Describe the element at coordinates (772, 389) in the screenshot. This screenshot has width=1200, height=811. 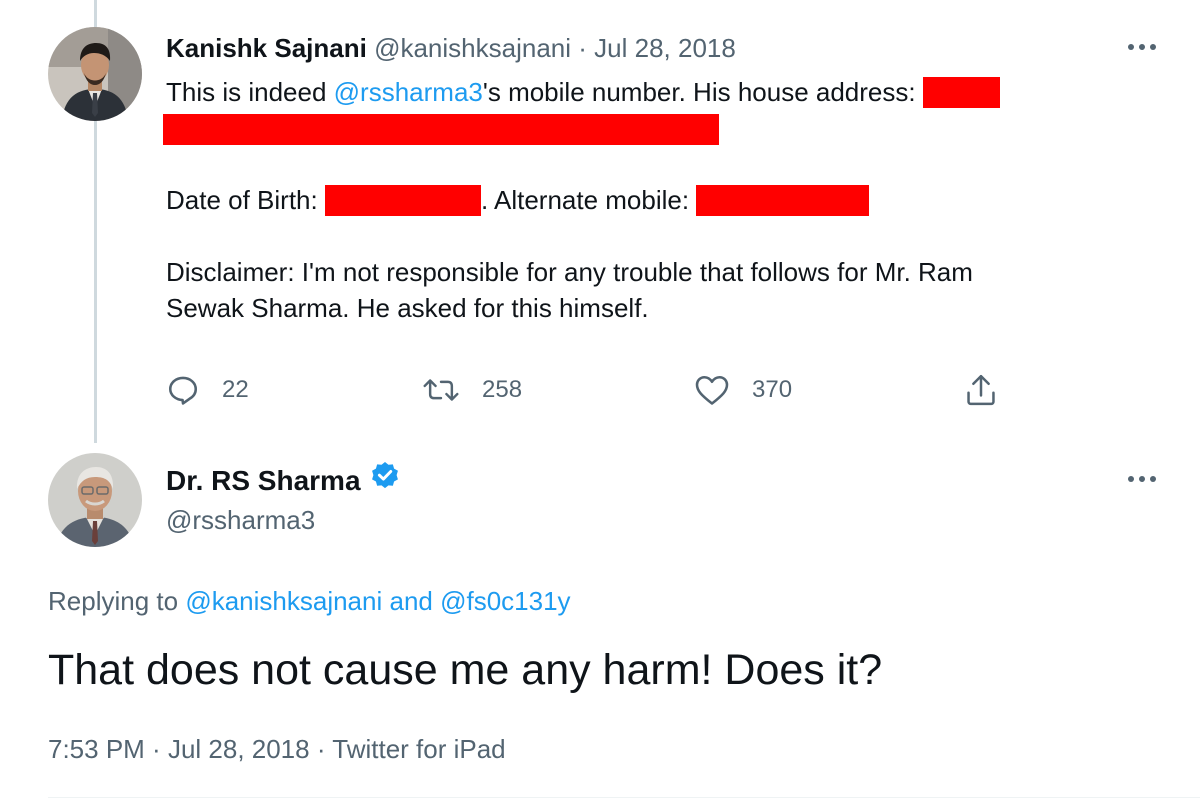
I see `like-count: 370` at that location.